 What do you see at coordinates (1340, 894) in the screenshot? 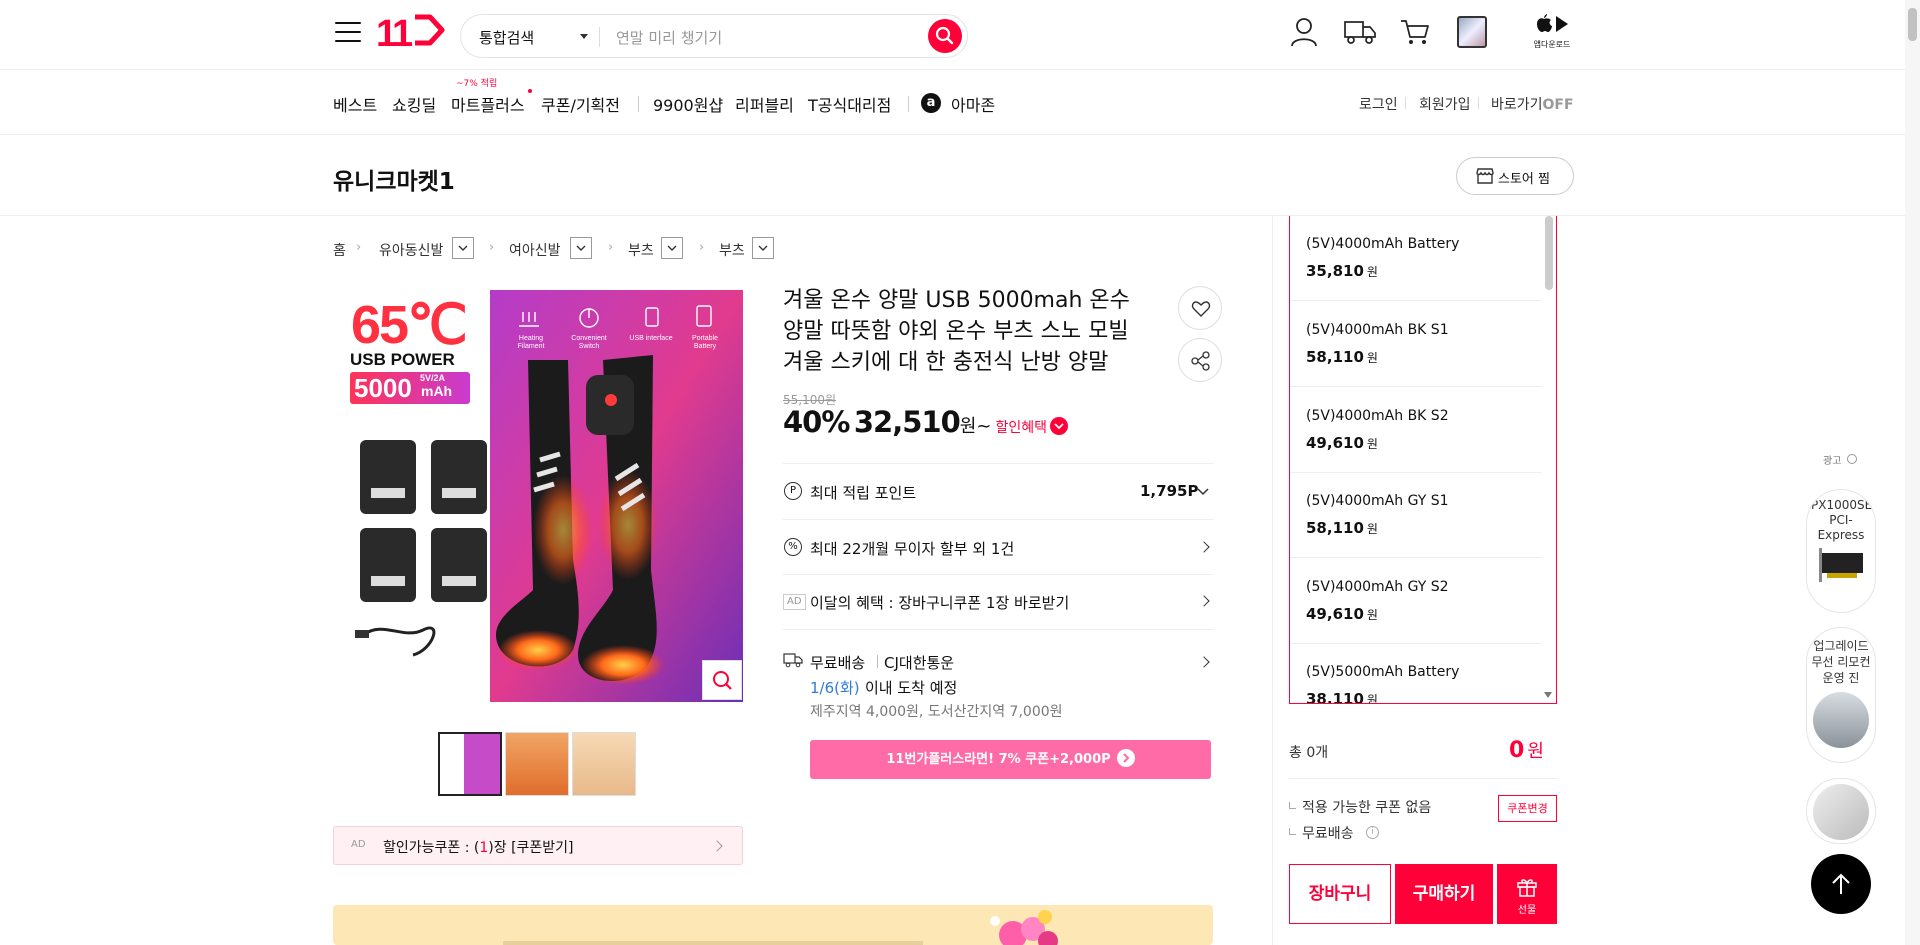
I see `add-to-cart-button: 장바구니` at bounding box center [1340, 894].